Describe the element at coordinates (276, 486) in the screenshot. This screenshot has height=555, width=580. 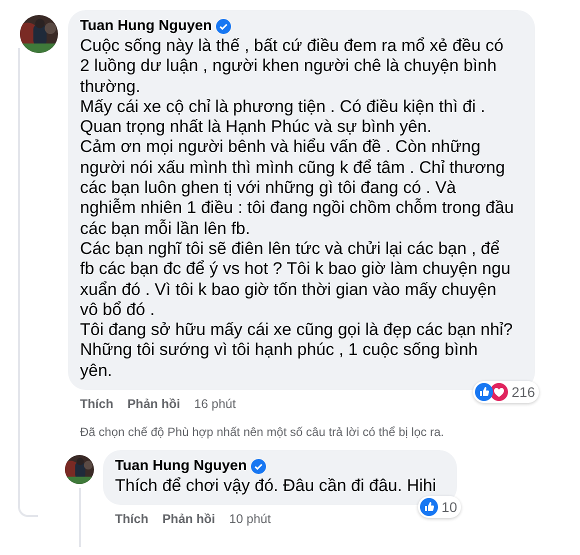
I see `comment-text: Thích để chơi vậy đó. Đâu cần đi đâu. Hihi` at that location.